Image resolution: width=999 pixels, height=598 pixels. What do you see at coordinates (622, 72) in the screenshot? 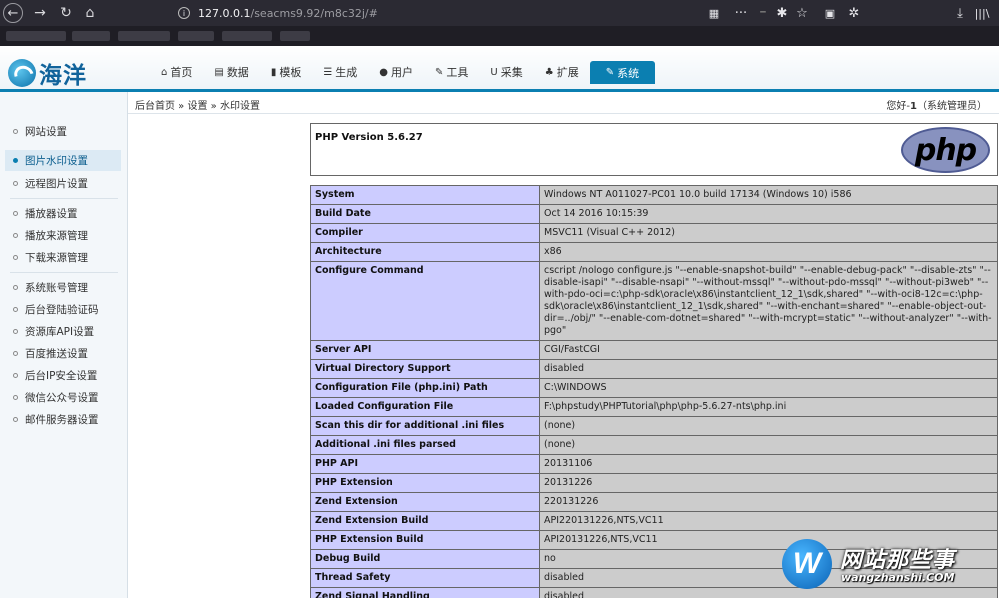
I see `nav-system: ✎ 系统` at bounding box center [622, 72].